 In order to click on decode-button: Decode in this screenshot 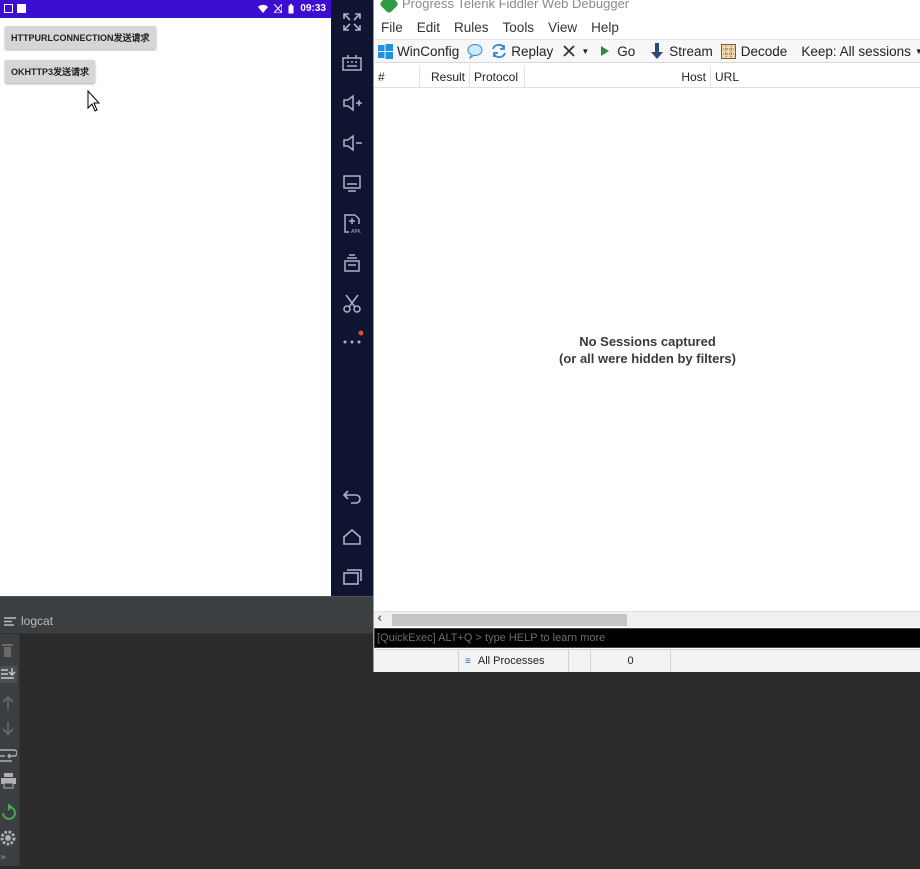, I will do `click(755, 51)`.